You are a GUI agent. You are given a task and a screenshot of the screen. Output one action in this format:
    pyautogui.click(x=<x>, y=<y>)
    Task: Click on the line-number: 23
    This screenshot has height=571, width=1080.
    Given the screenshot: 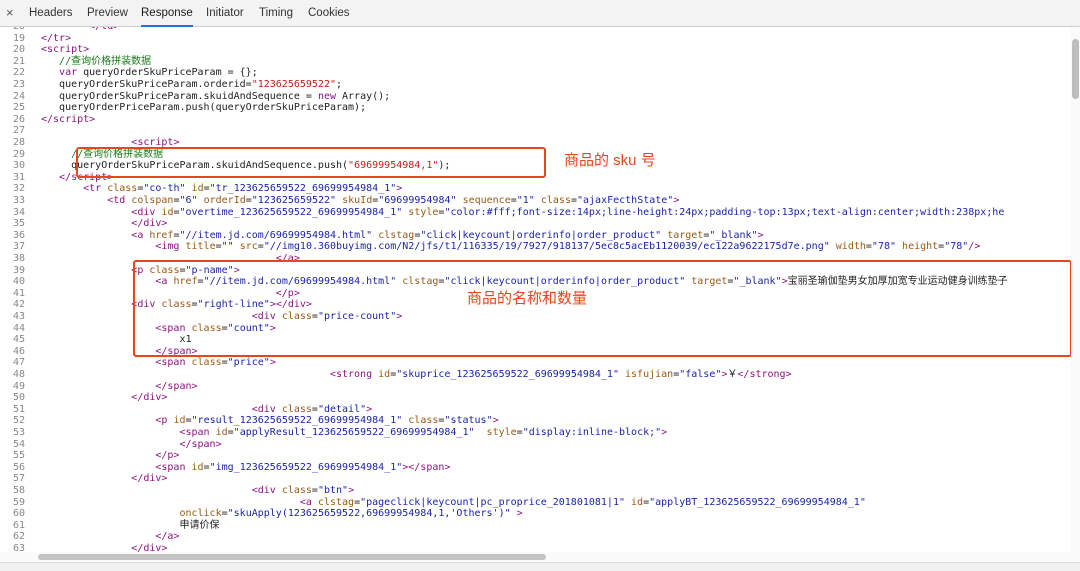 What is the action you would take?
    pyautogui.click(x=18, y=84)
    